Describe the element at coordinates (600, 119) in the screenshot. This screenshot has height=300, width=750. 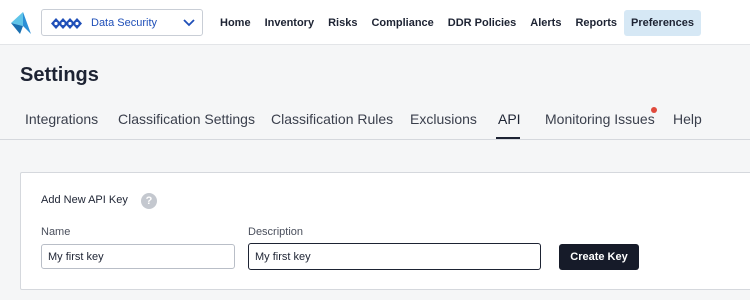
I see `tab-monitoring-issues: Monitoring Issues` at that location.